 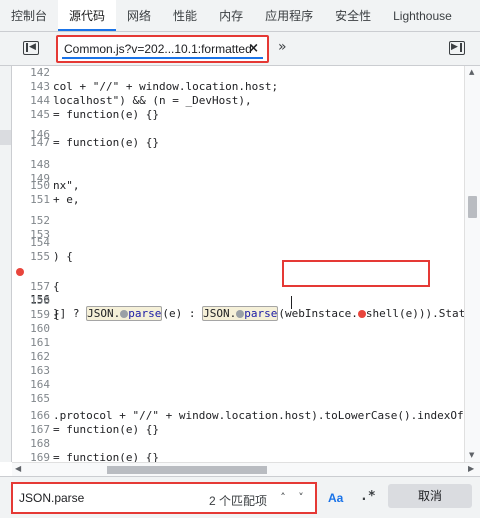 What do you see at coordinates (31, 101) in the screenshot?
I see `line-number: 144` at bounding box center [31, 101].